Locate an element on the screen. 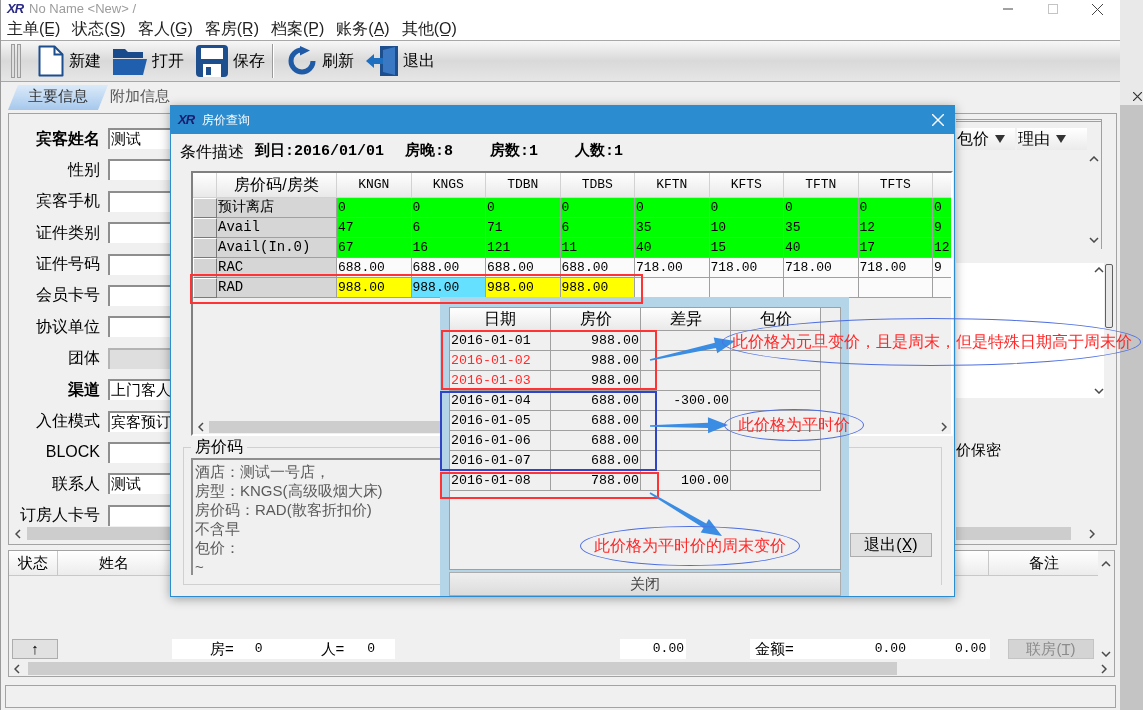 The image size is (1143, 710). column-header: 差异 is located at coordinates (686, 319).